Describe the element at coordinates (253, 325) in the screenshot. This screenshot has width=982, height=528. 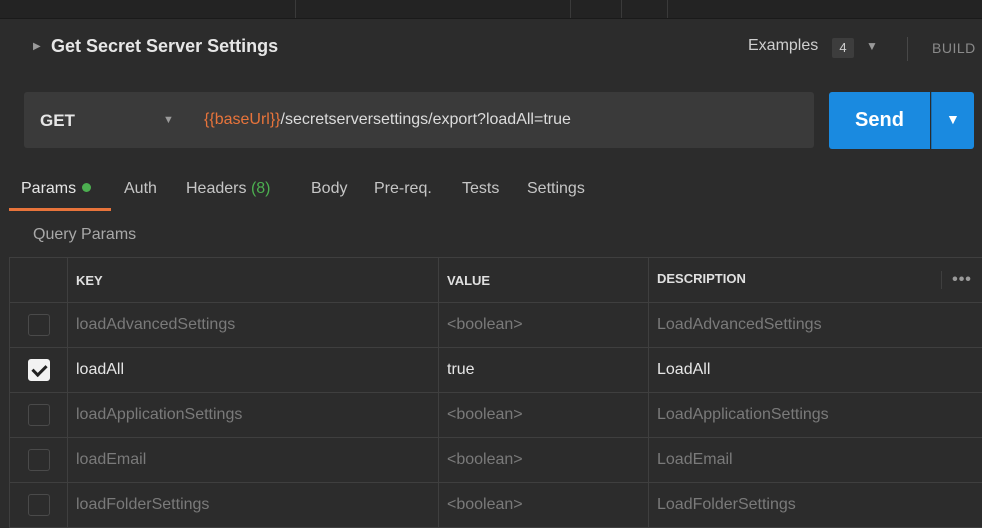
I see `param-key: loadAdvancedSettings` at that location.